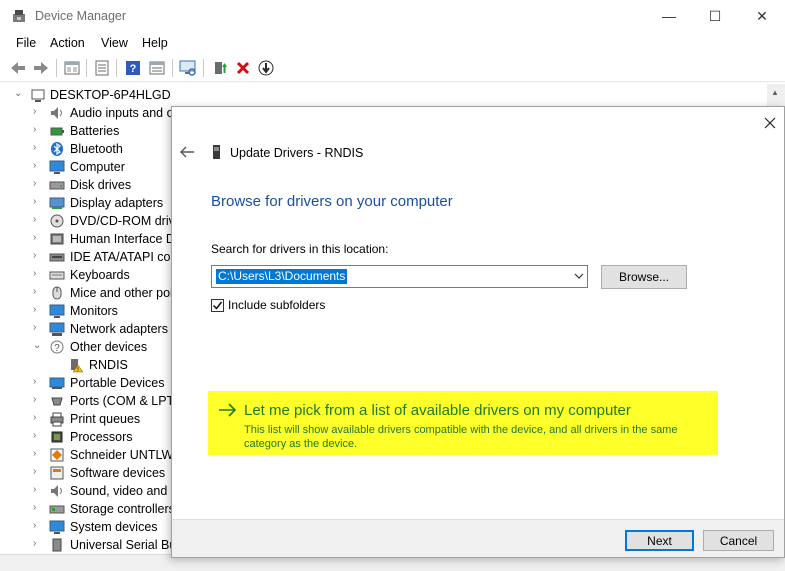  Describe the element at coordinates (57, 527) in the screenshot. I see `system-device-icon` at that location.